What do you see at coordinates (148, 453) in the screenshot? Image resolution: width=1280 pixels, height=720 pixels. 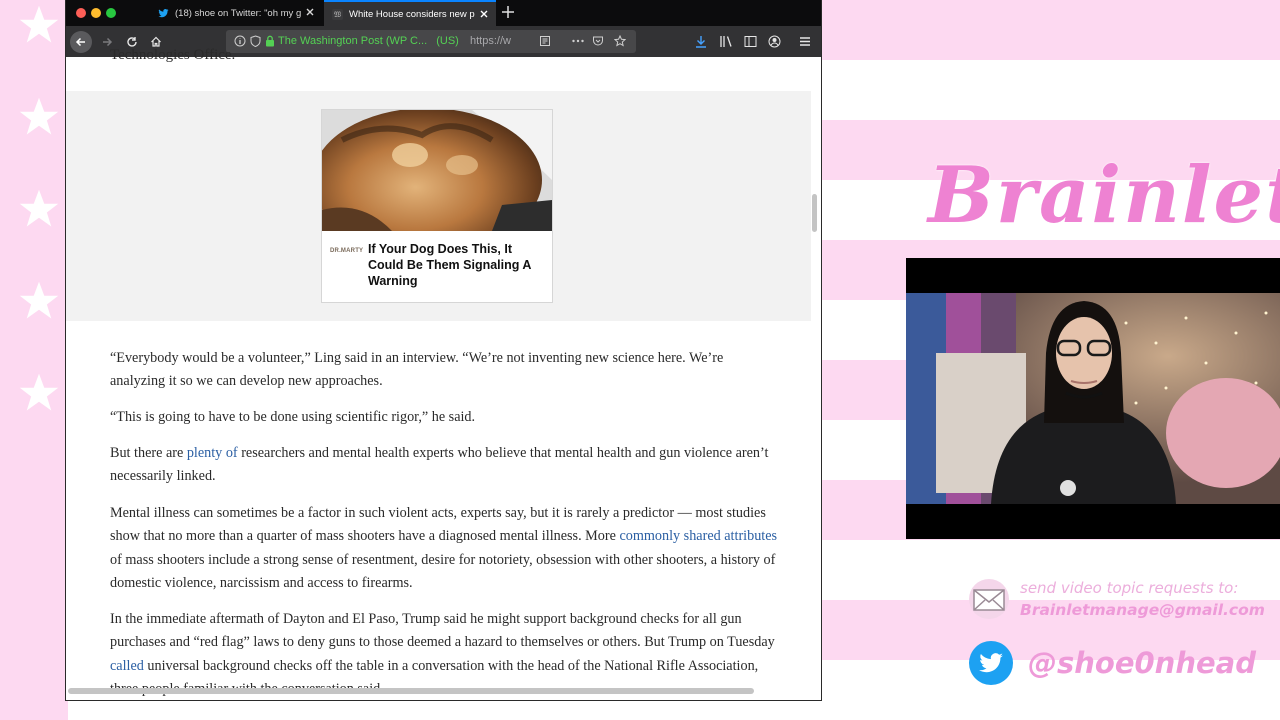 I see `paragraph-text: But there are` at bounding box center [148, 453].